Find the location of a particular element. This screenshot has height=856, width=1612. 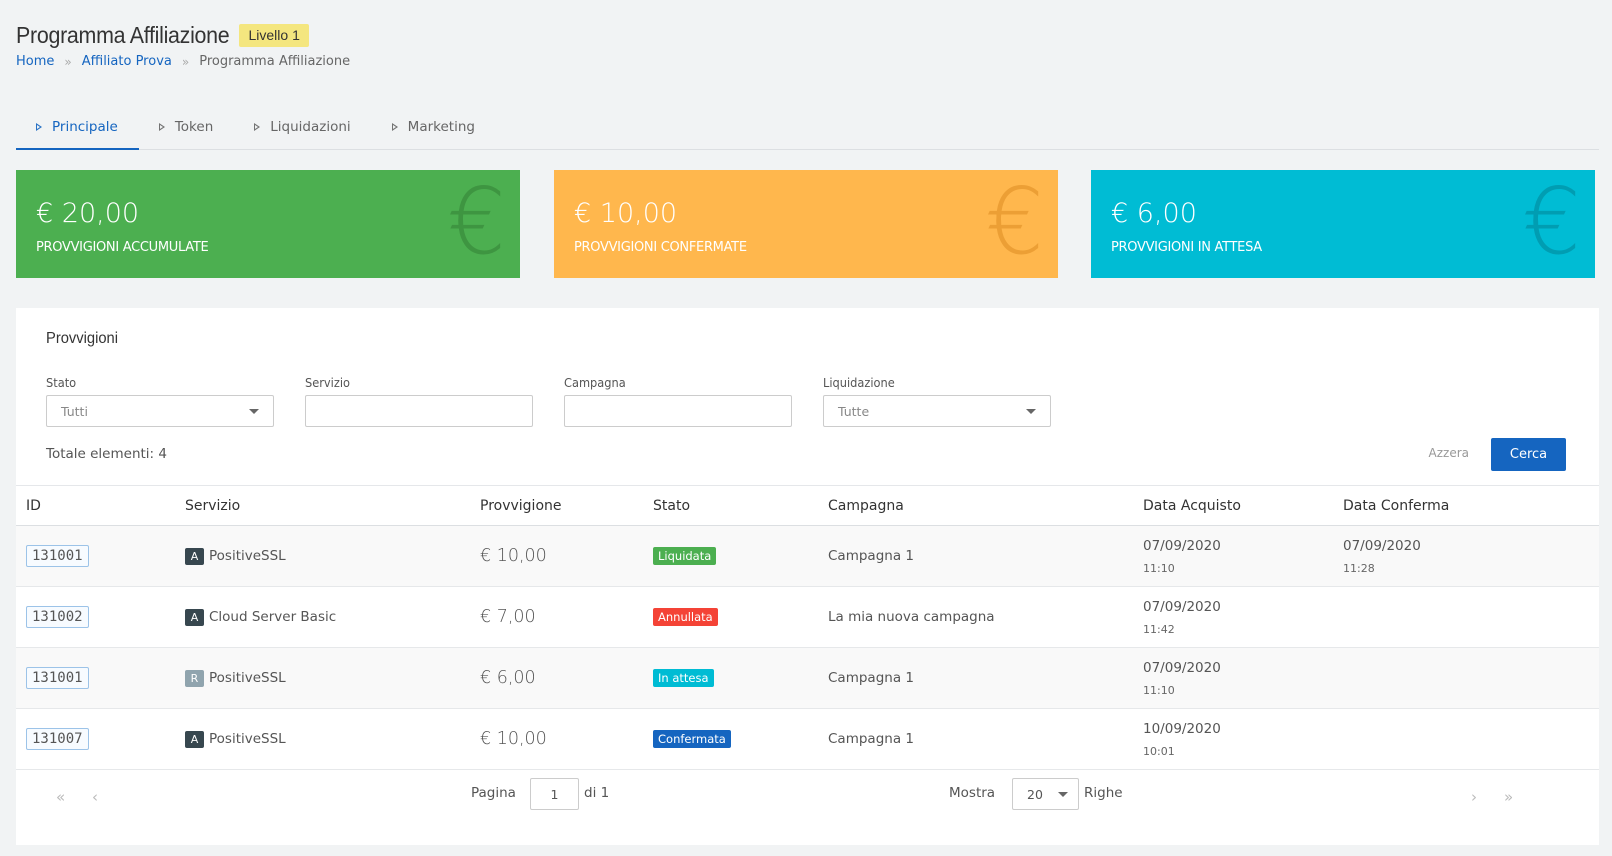

status-badge: In attesa is located at coordinates (683, 678).